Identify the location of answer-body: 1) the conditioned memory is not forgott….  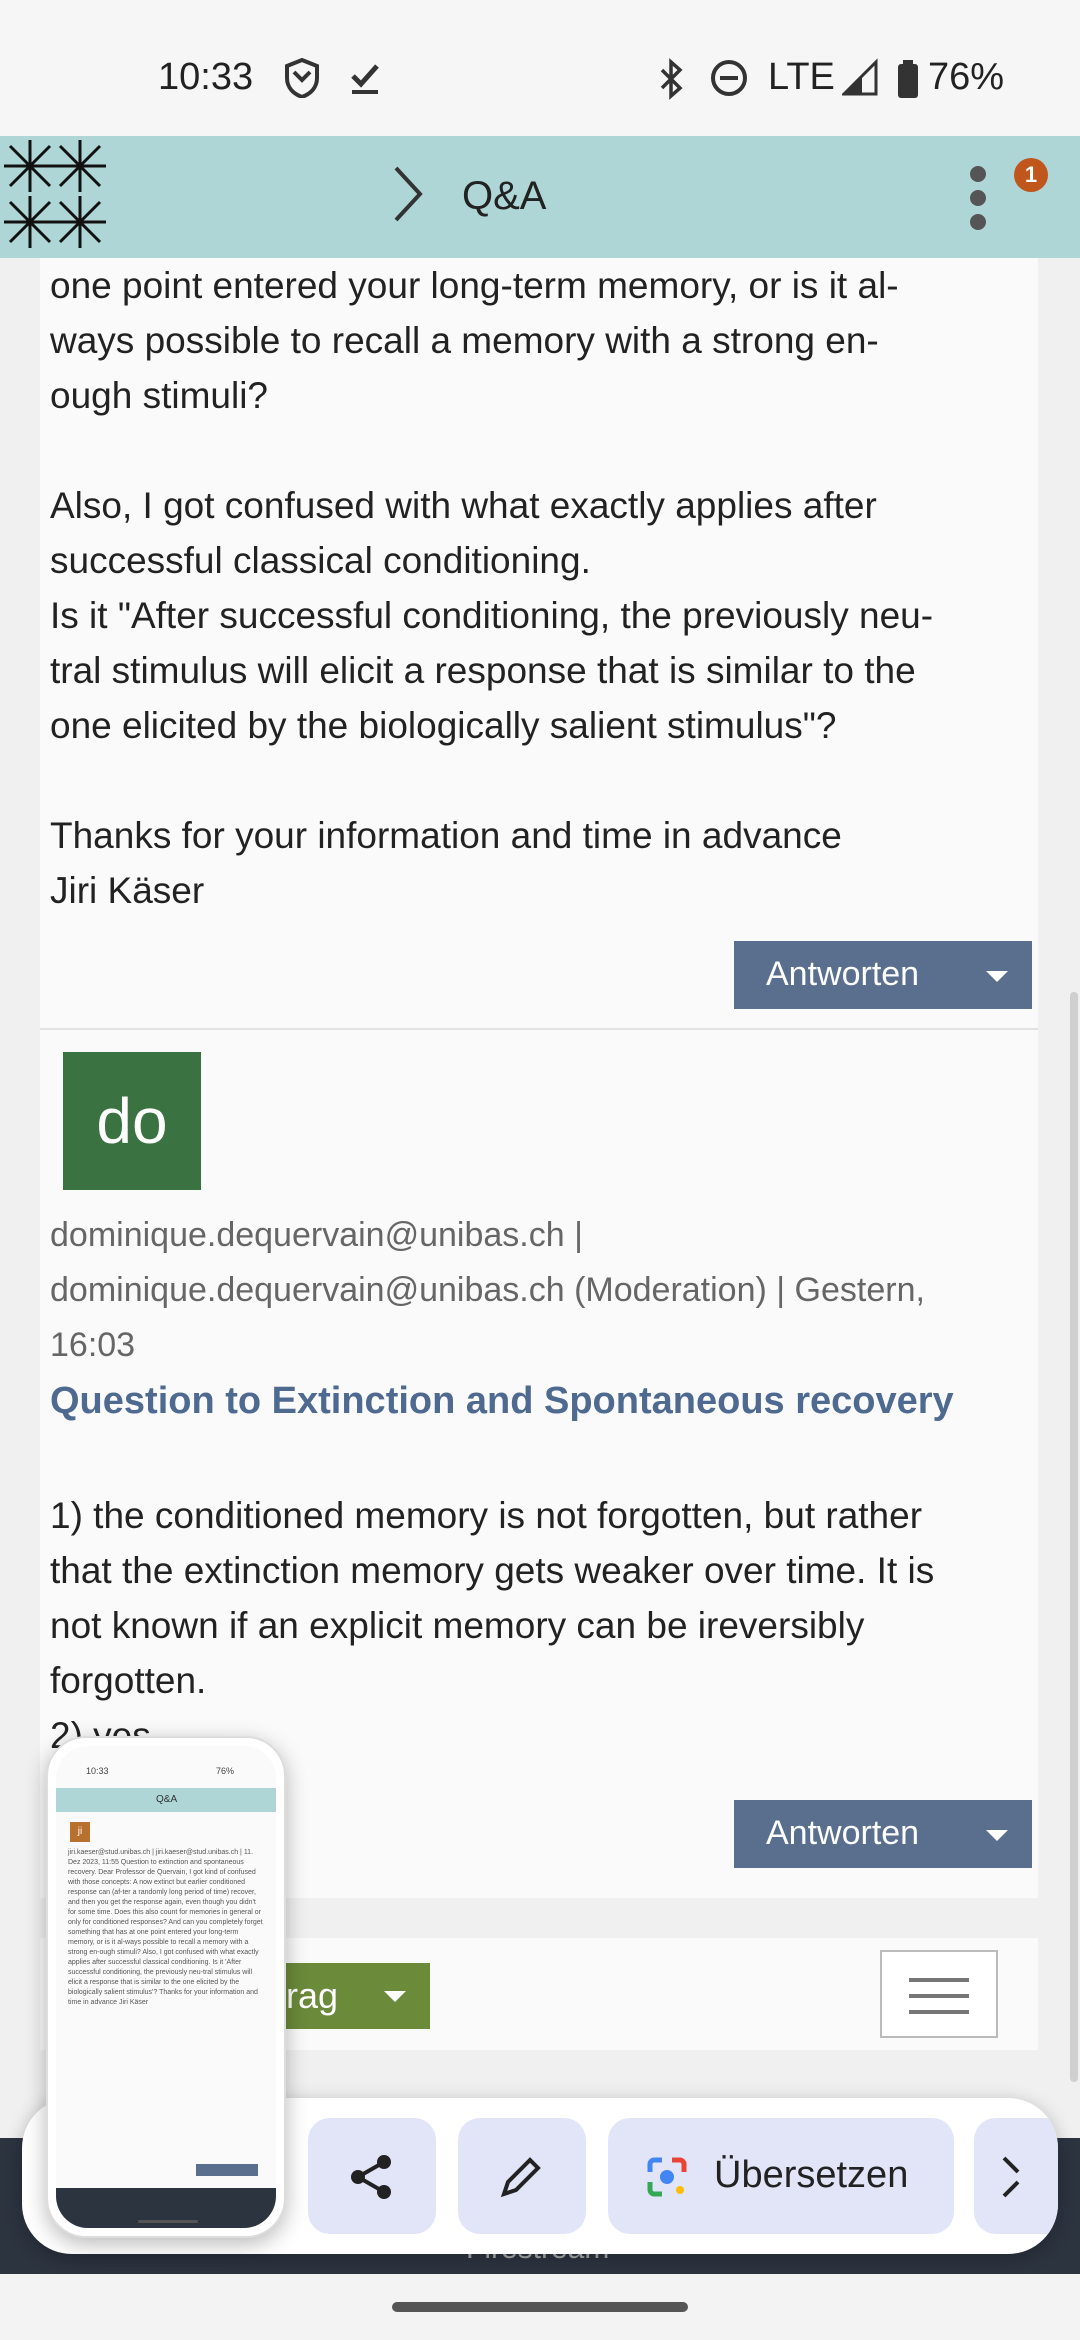
(542, 1625).